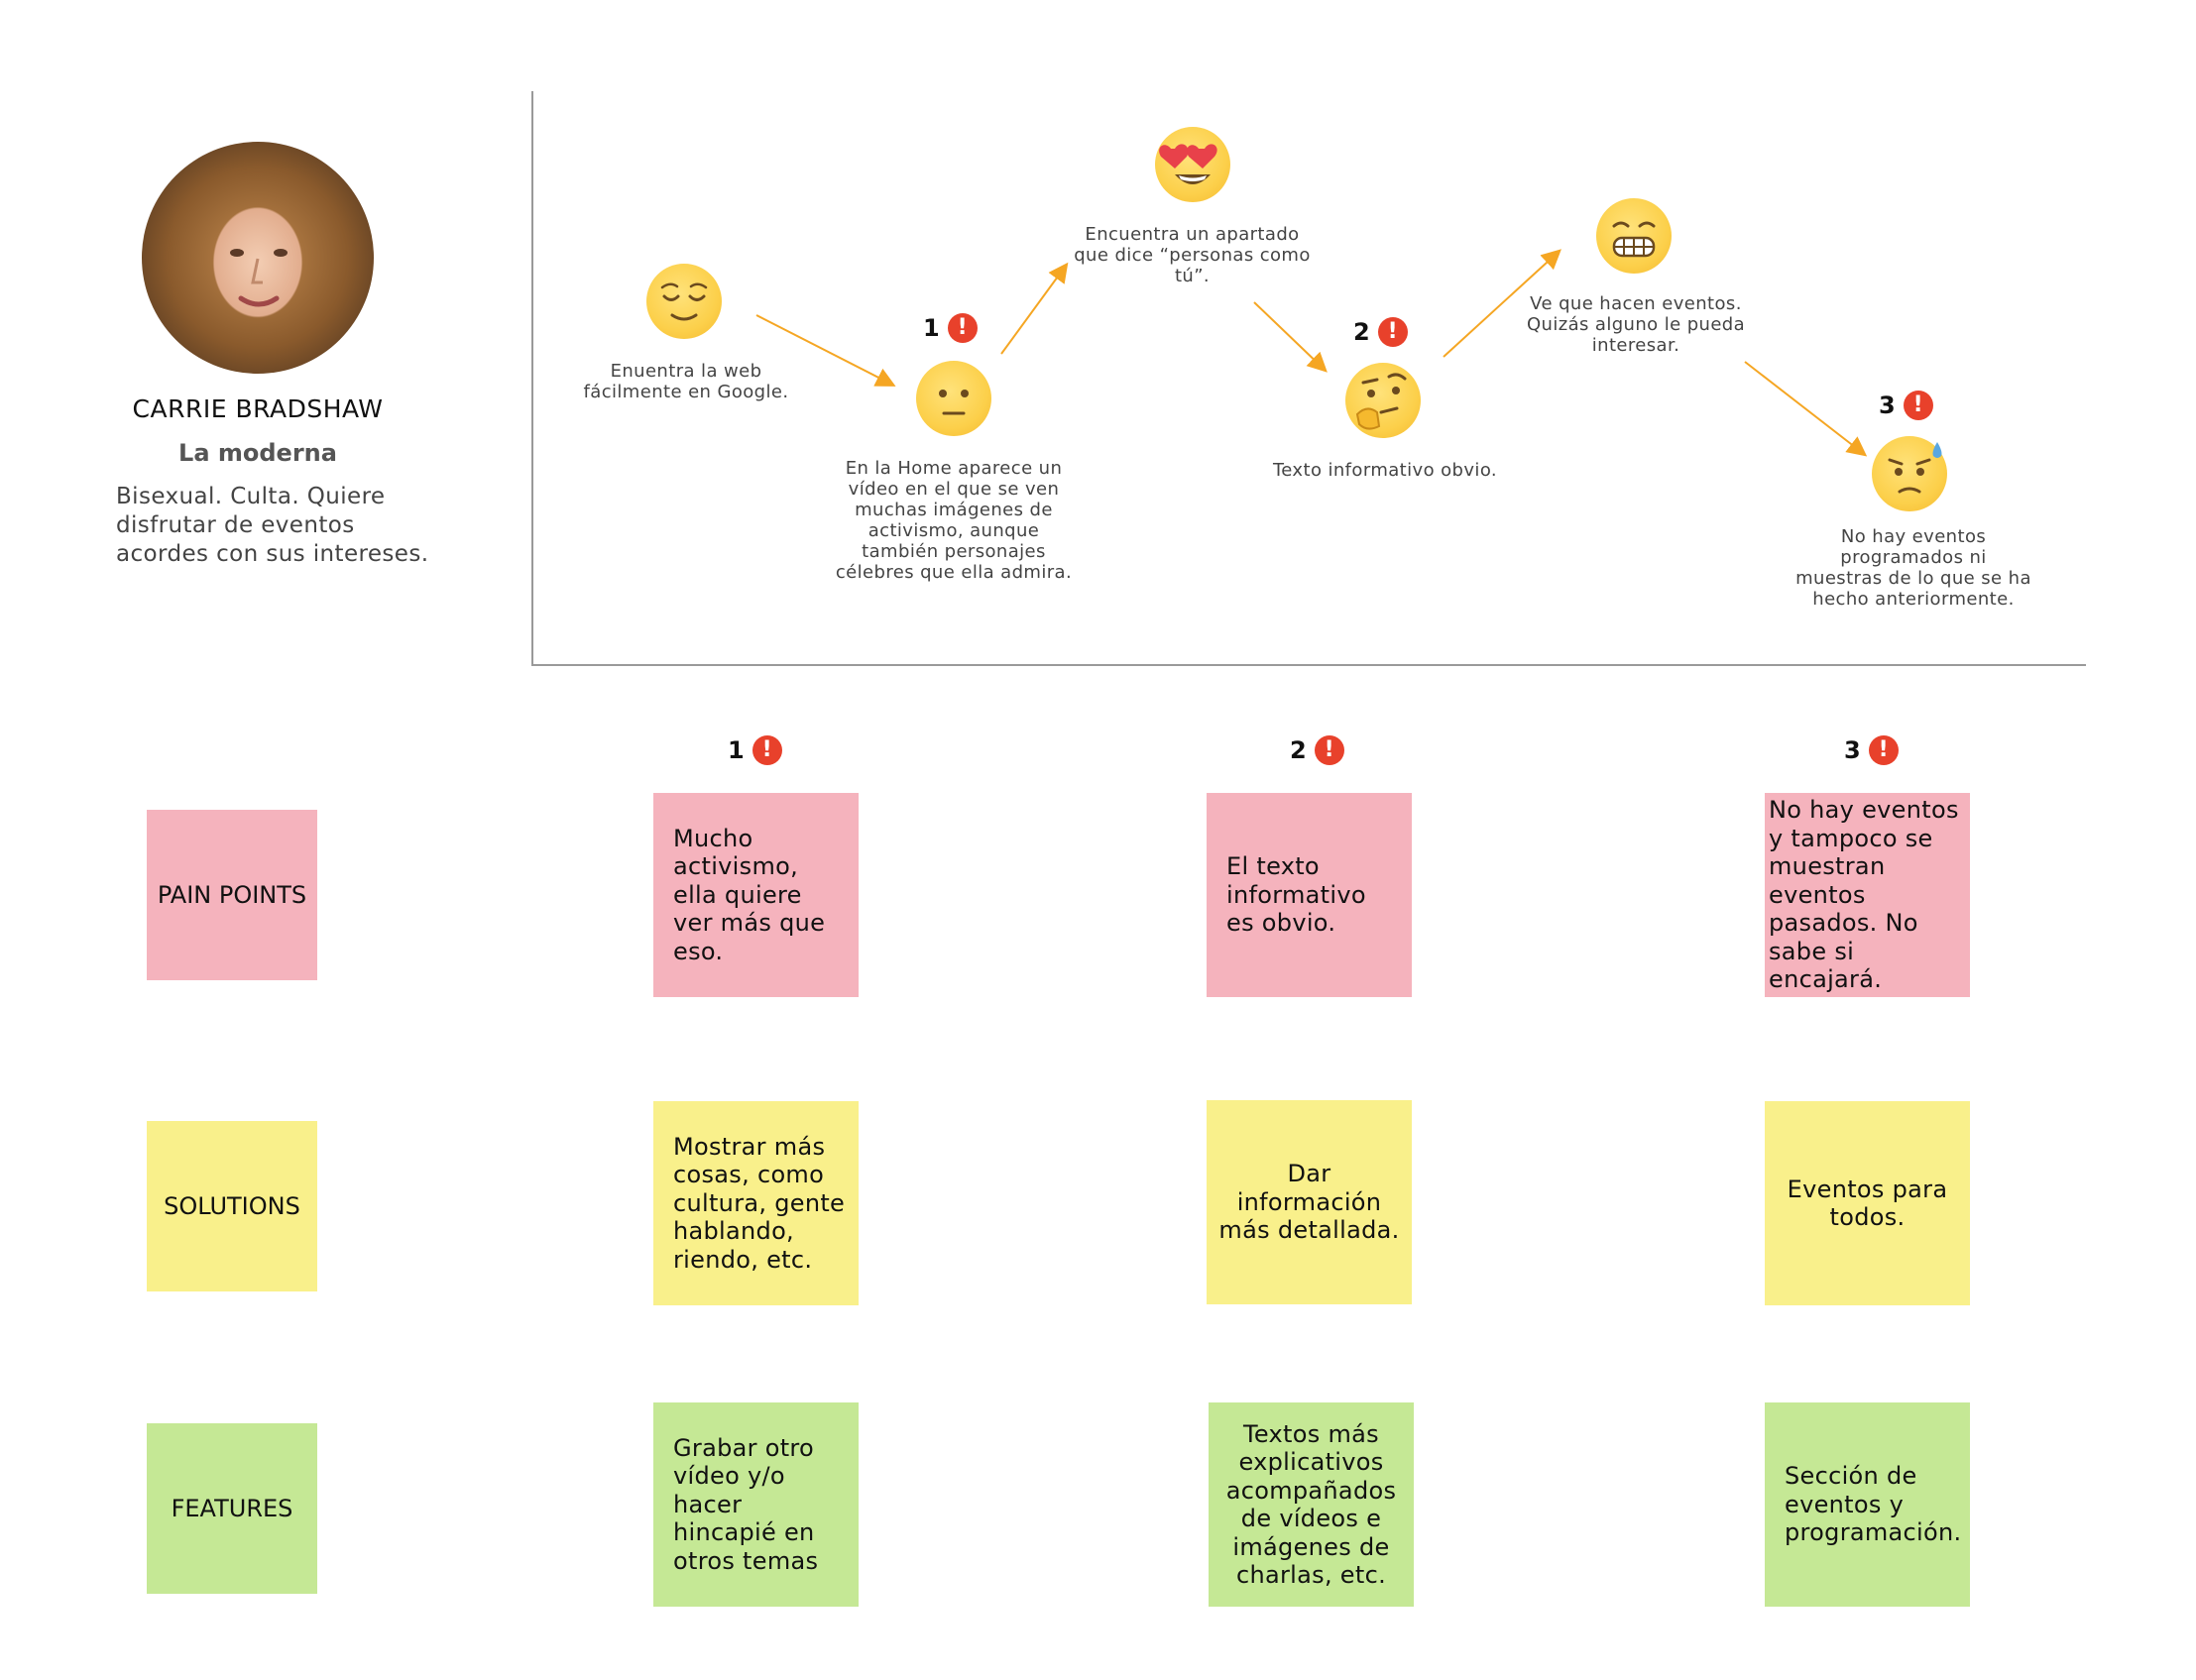  Describe the element at coordinates (1867, 1504) in the screenshot. I see `feature-note-3: Sección de eventos y programación.` at that location.